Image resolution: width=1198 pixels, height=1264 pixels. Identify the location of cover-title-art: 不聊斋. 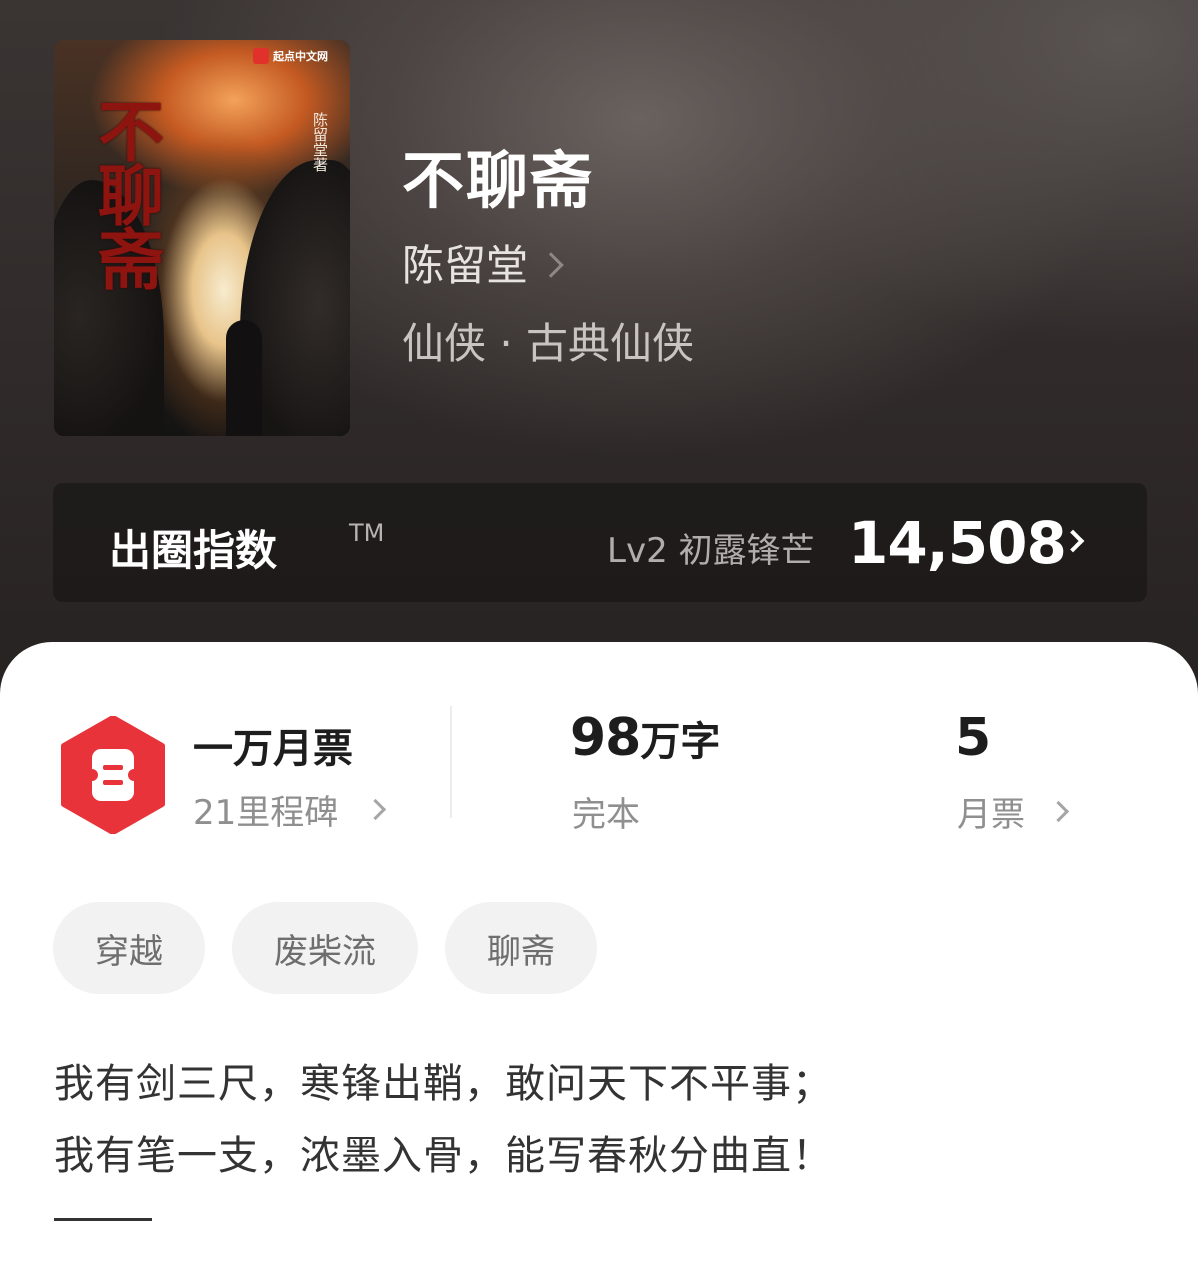
(131, 196).